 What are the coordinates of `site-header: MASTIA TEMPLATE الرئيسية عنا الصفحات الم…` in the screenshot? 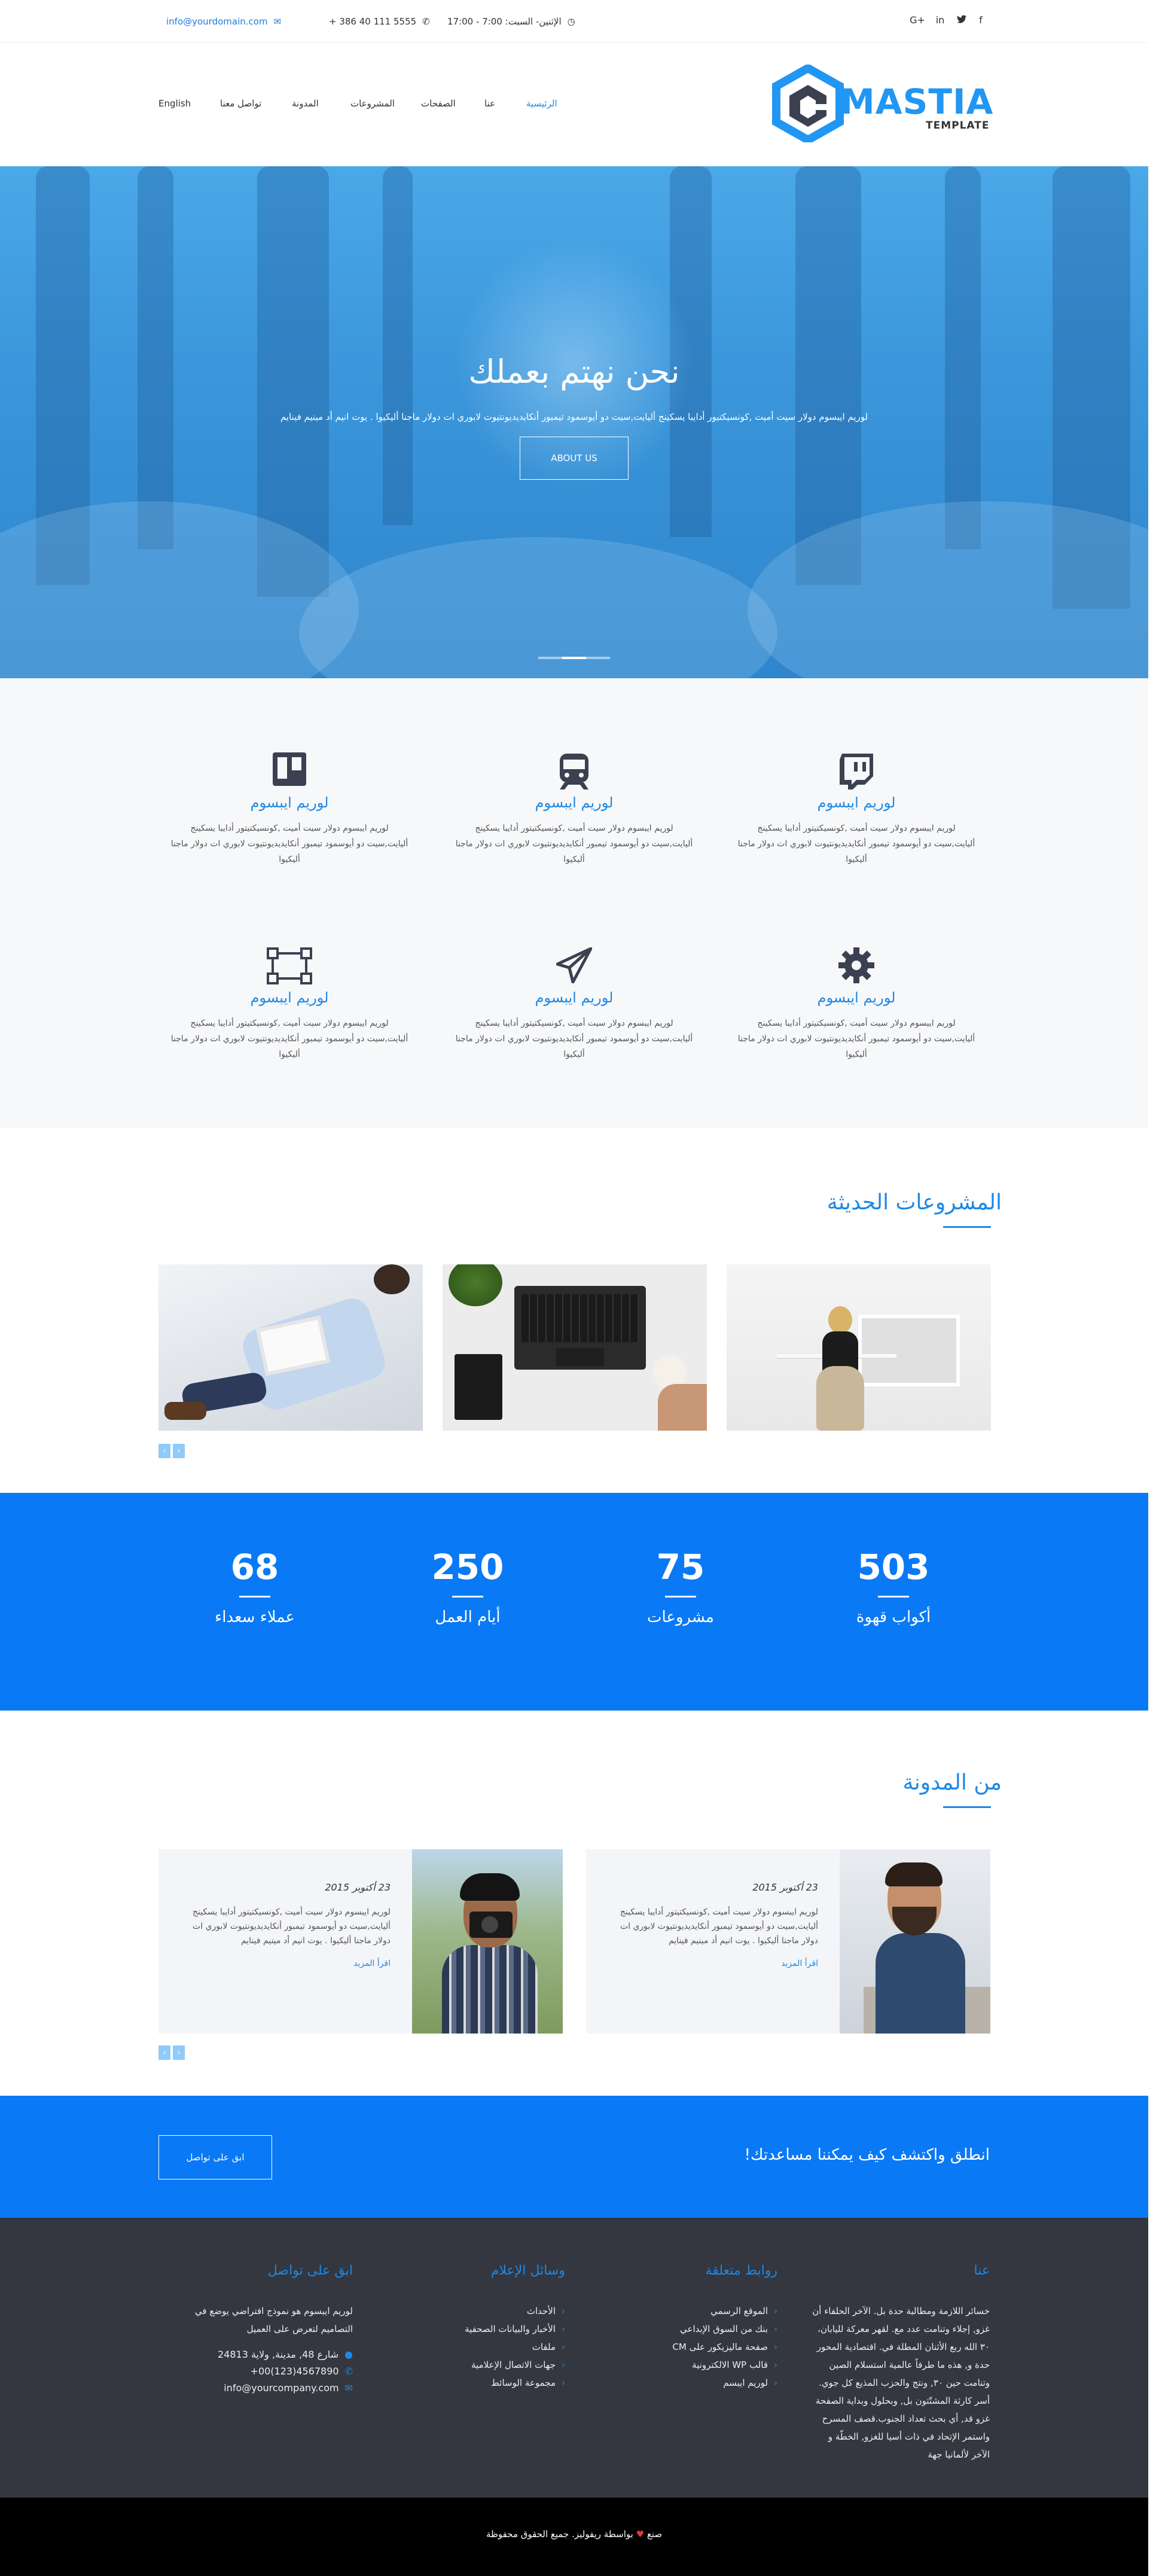 It's located at (574, 105).